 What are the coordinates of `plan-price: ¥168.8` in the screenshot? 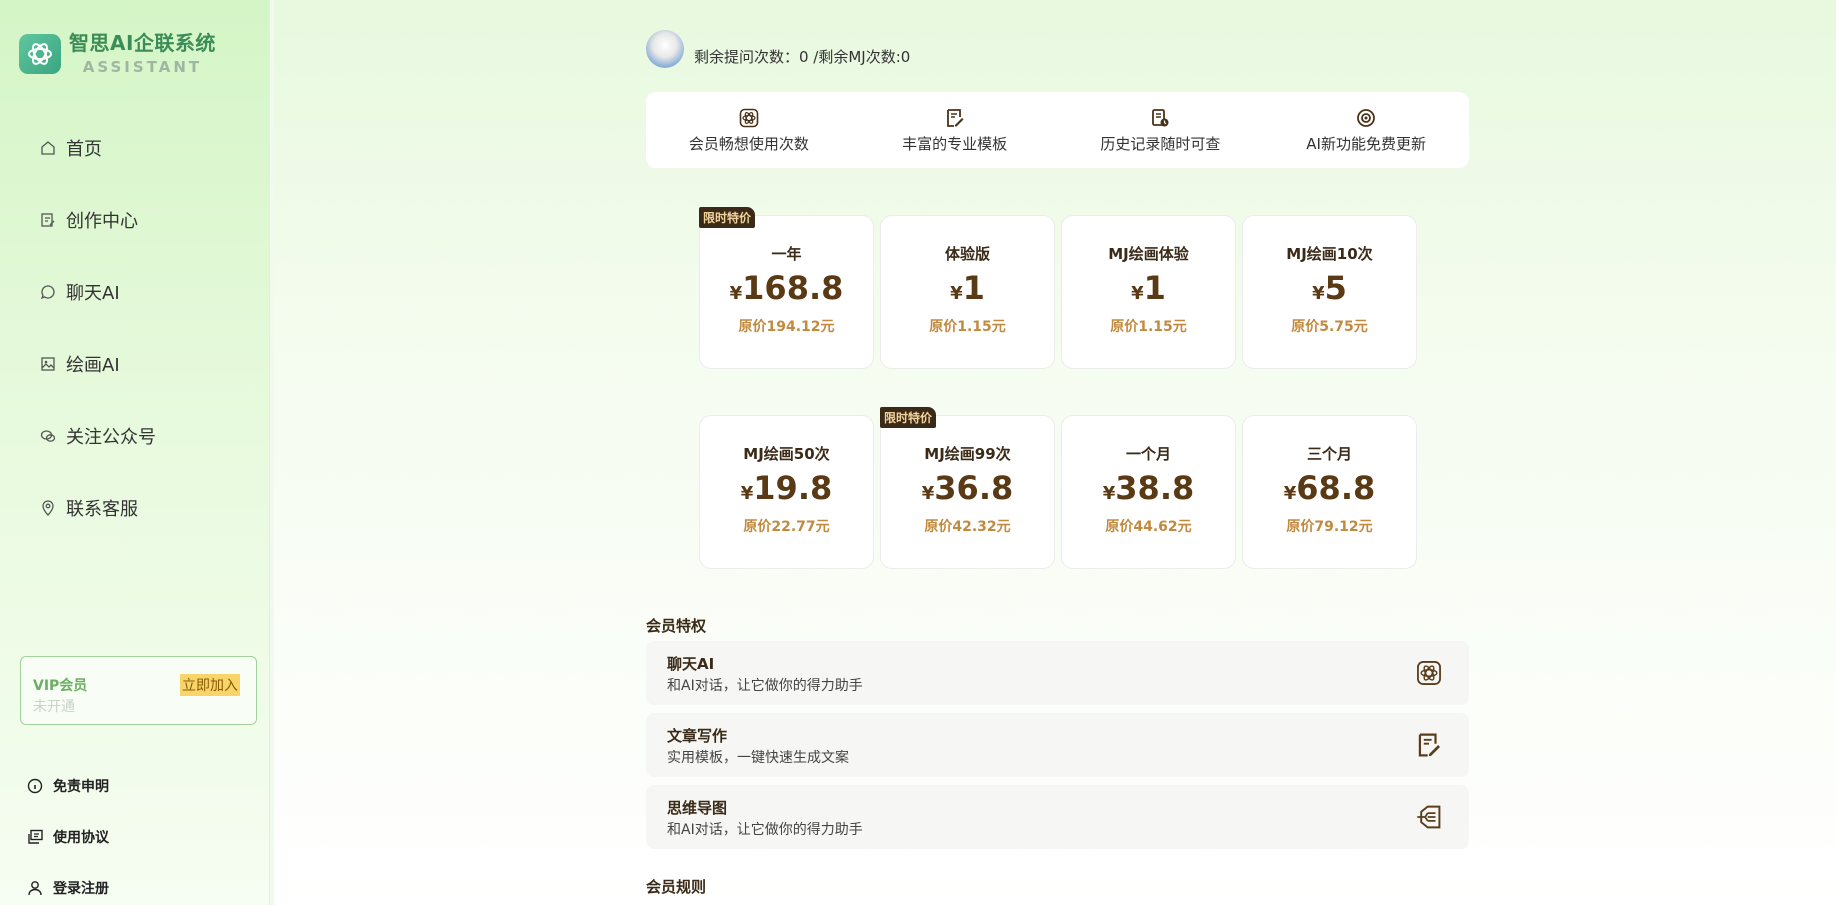 It's located at (786, 291).